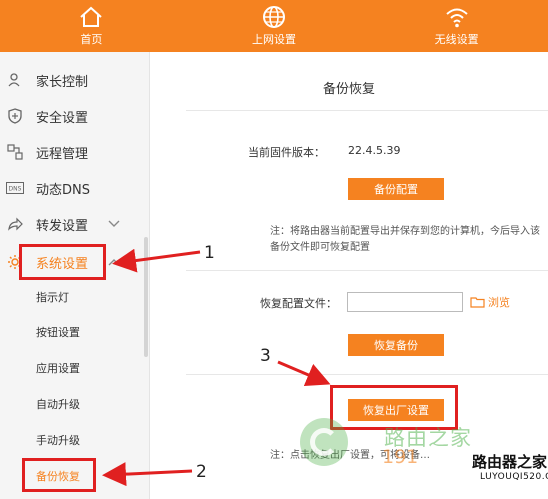 Image resolution: width=548 pixels, height=499 pixels. I want to click on nav-home: 首页, so click(91, 26).